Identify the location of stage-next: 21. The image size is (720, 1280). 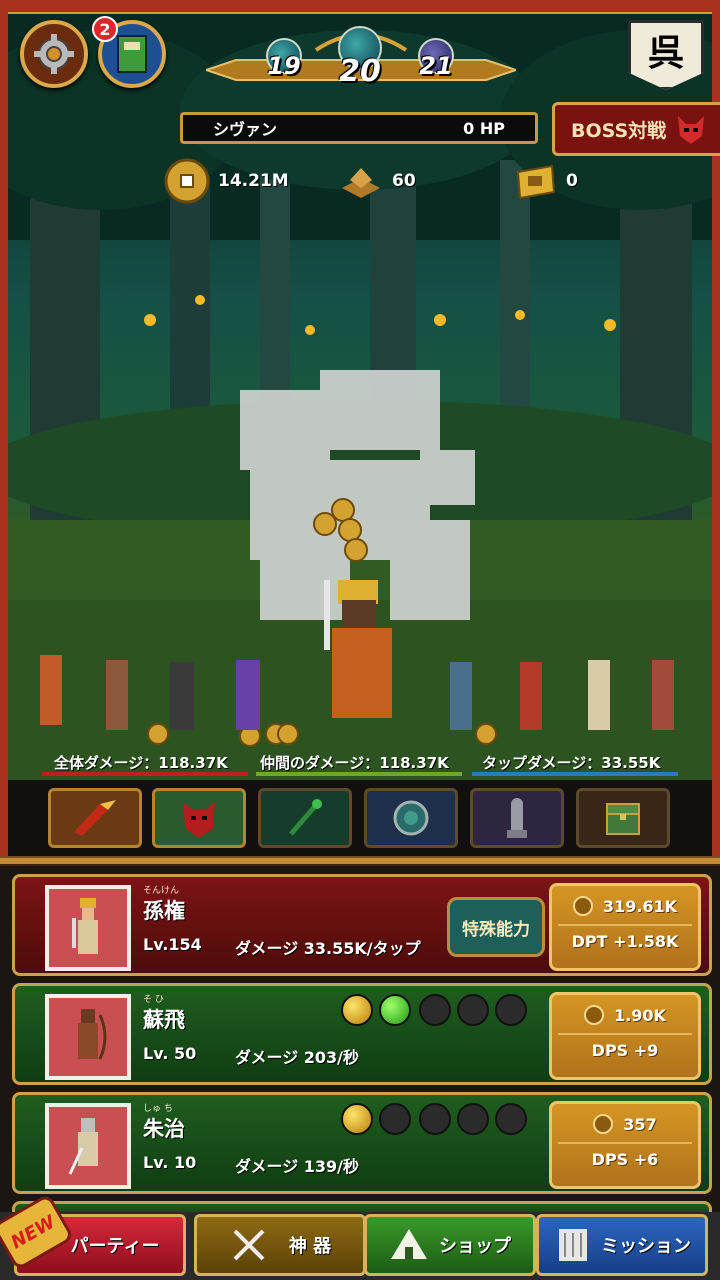
(436, 66).